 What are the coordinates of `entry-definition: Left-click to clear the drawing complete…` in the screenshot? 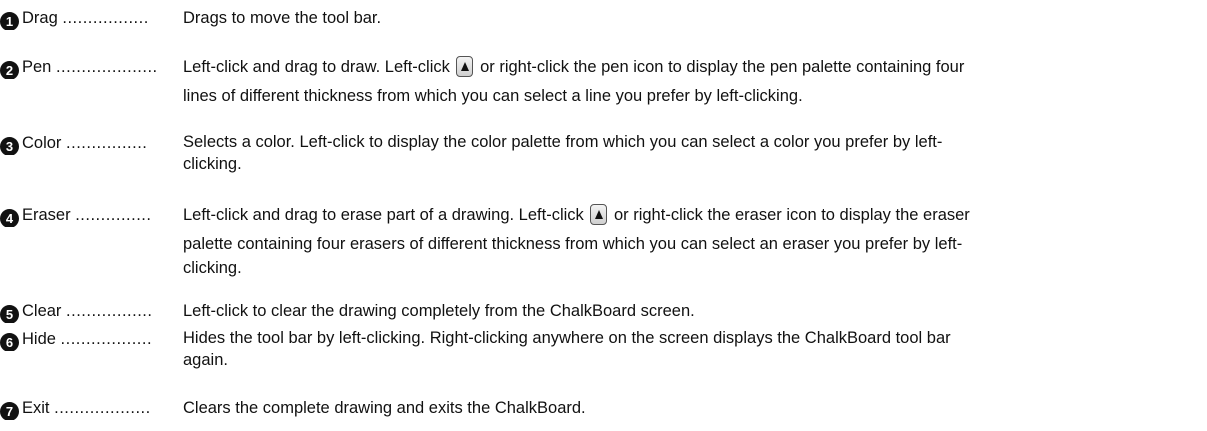 It's located at (689, 311).